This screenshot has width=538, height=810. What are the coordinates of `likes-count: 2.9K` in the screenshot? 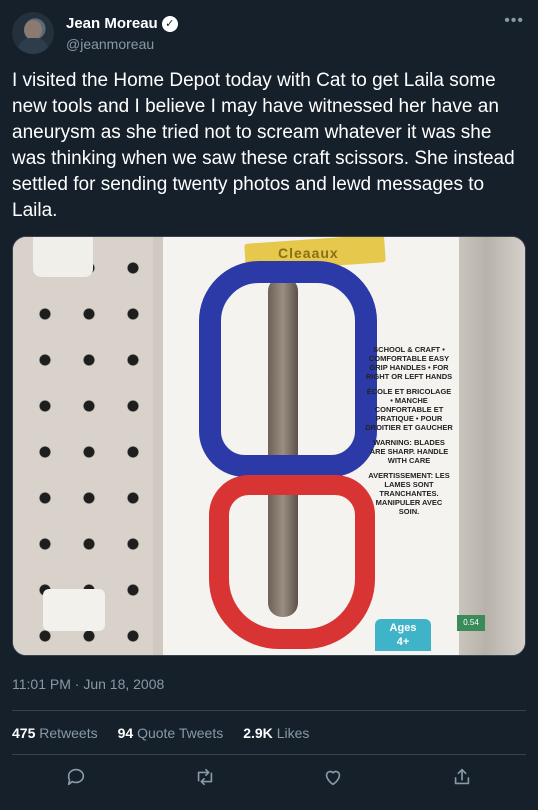 It's located at (258, 733).